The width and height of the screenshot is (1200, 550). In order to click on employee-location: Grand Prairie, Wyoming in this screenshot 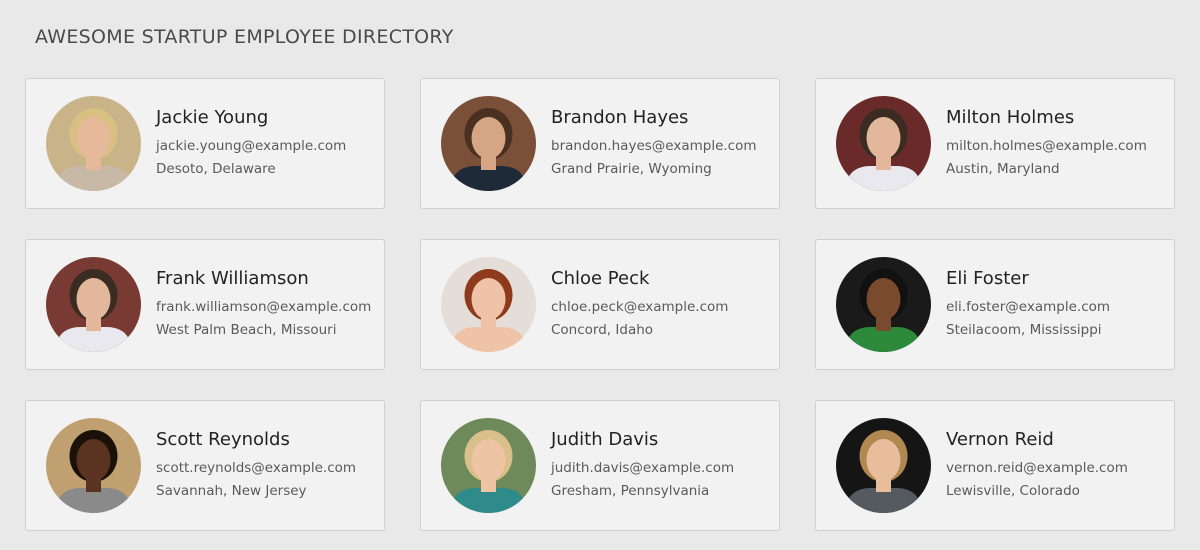, I will do `click(631, 168)`.